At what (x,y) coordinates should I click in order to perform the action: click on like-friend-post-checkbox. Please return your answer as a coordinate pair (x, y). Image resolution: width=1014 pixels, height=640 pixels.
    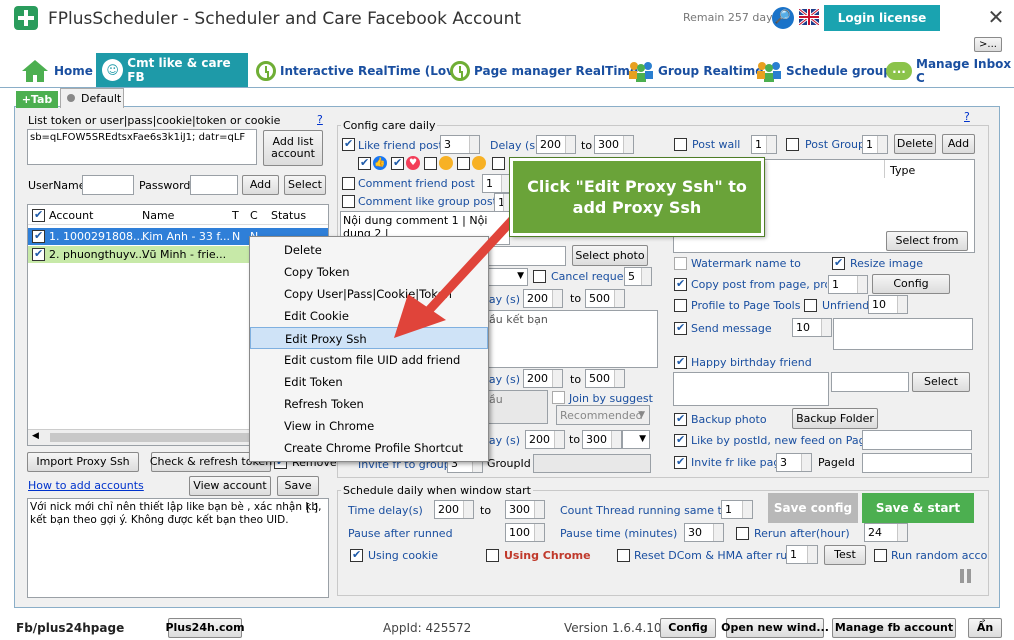
    Looking at the image, I should click on (348, 144).